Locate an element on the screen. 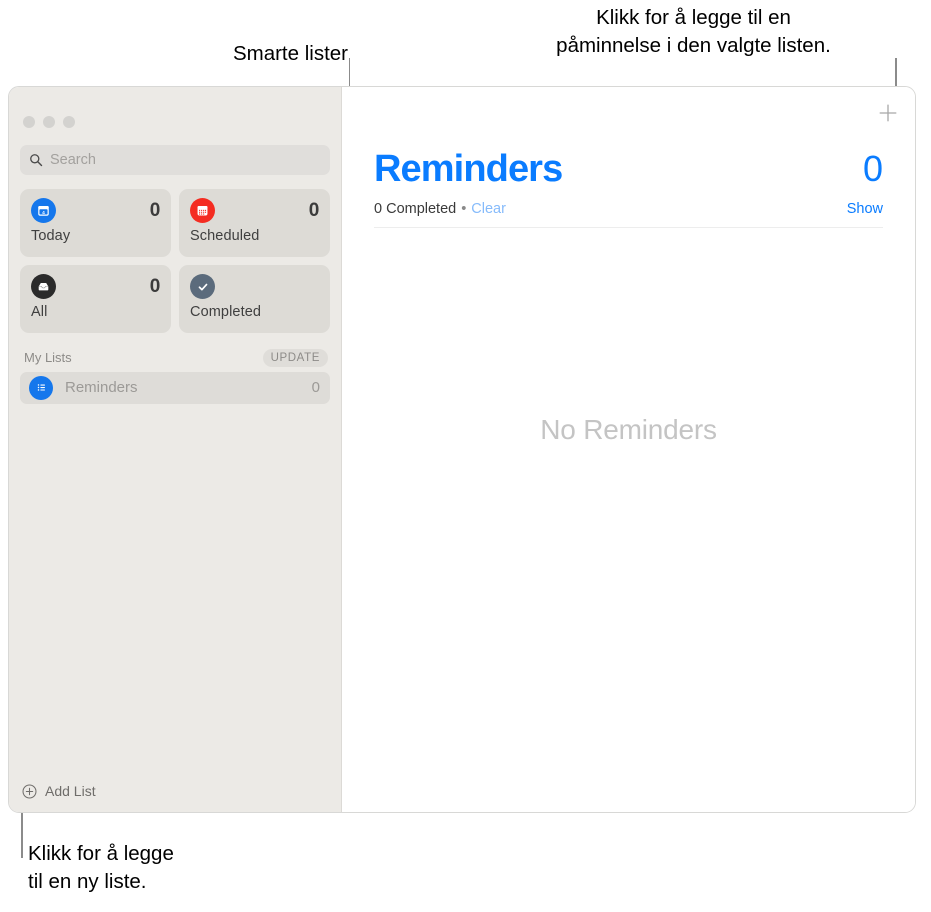 The height and width of the screenshot is (912, 931). bulleted-list-icon is located at coordinates (41, 387).